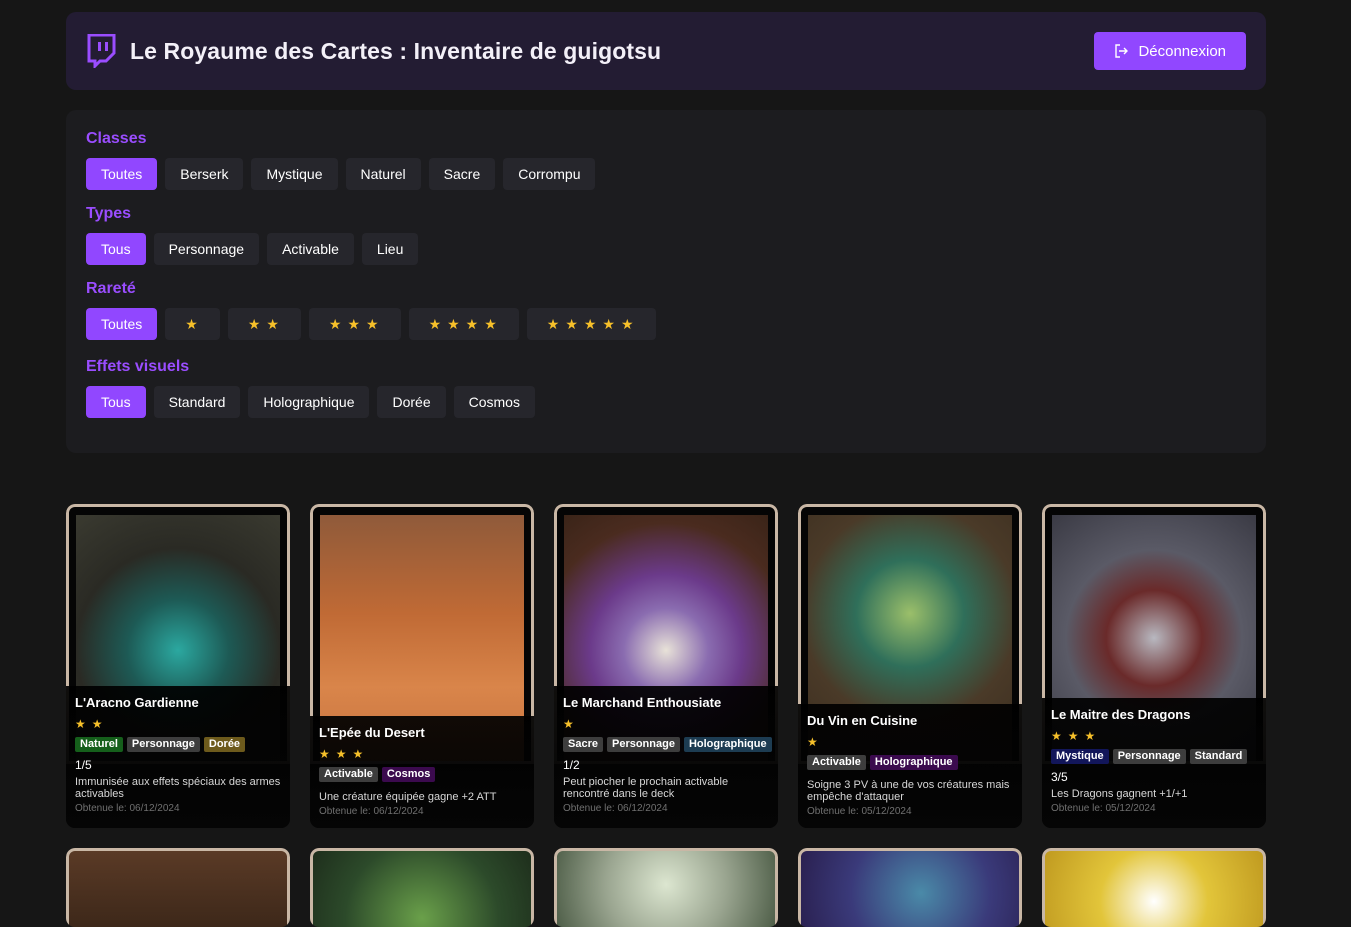 This screenshot has width=1351, height=927. I want to click on rarity-filter-5-stars: ★★★★★, so click(591, 324).